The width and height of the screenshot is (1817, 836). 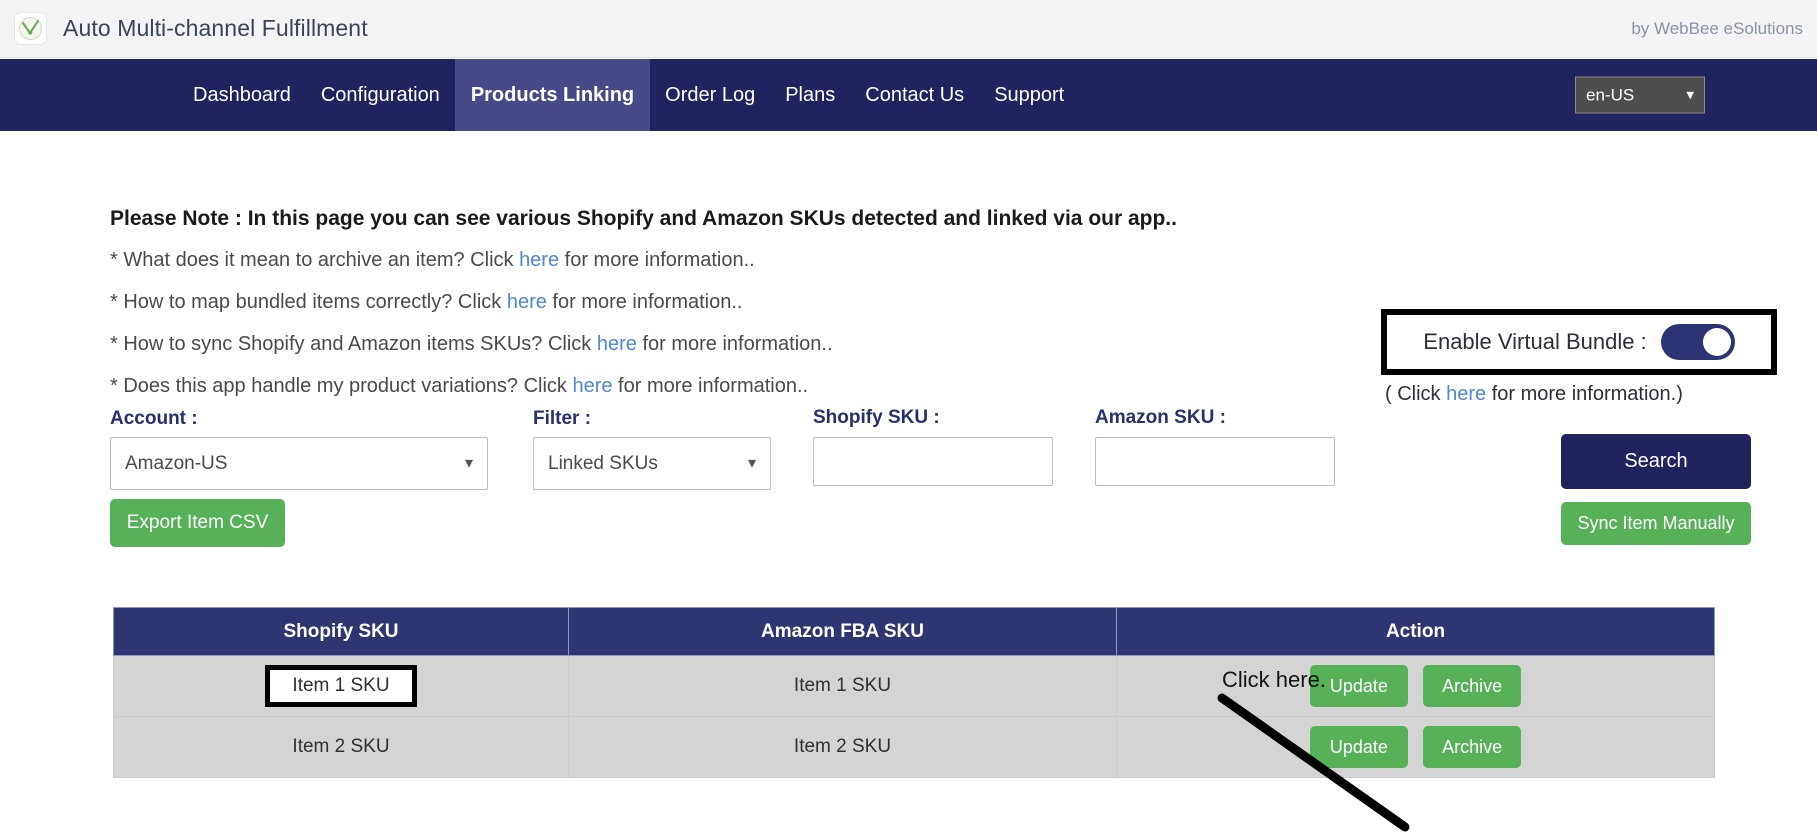 I want to click on nav-item-configuration: Configuration, so click(x=380, y=95).